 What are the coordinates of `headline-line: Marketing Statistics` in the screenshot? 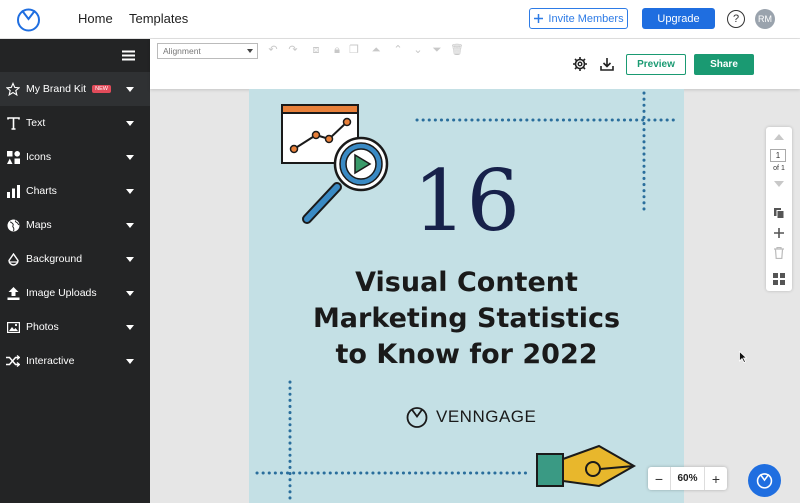 It's located at (466, 318).